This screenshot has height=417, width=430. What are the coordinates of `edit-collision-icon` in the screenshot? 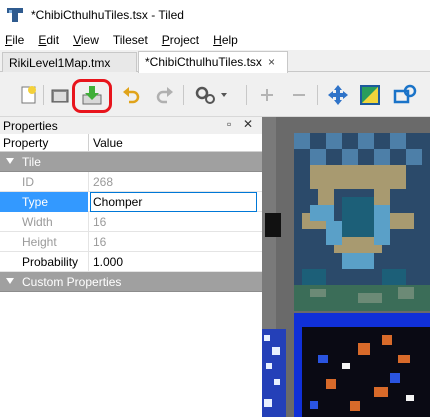 It's located at (405, 95).